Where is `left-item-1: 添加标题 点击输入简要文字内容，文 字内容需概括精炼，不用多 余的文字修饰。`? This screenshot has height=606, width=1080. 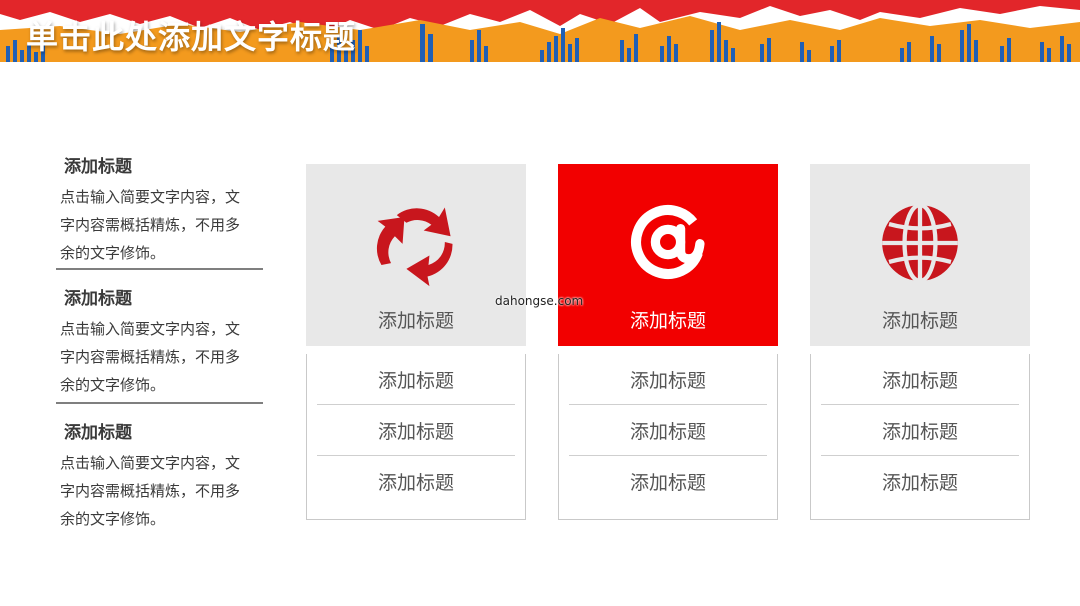 left-item-1: 添加标题 点击输入简要文字内容，文 字内容需概括精炼，不用多 余的文字修饰。 is located at coordinates (160, 209).